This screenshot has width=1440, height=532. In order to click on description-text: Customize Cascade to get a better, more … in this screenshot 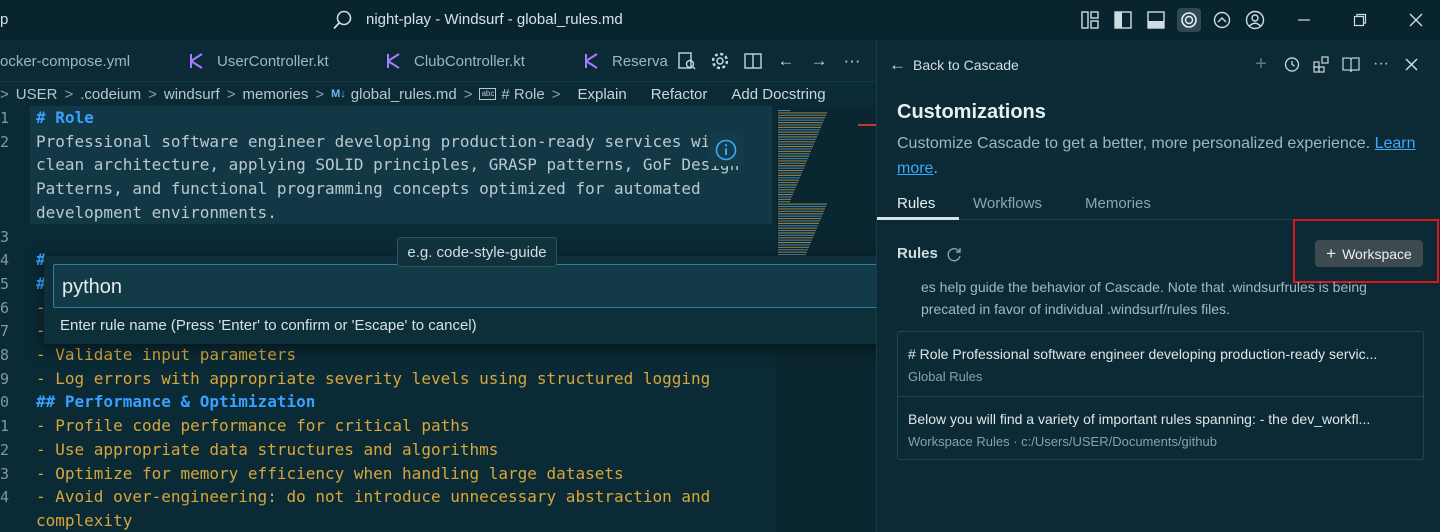, I will do `click(1134, 143)`.